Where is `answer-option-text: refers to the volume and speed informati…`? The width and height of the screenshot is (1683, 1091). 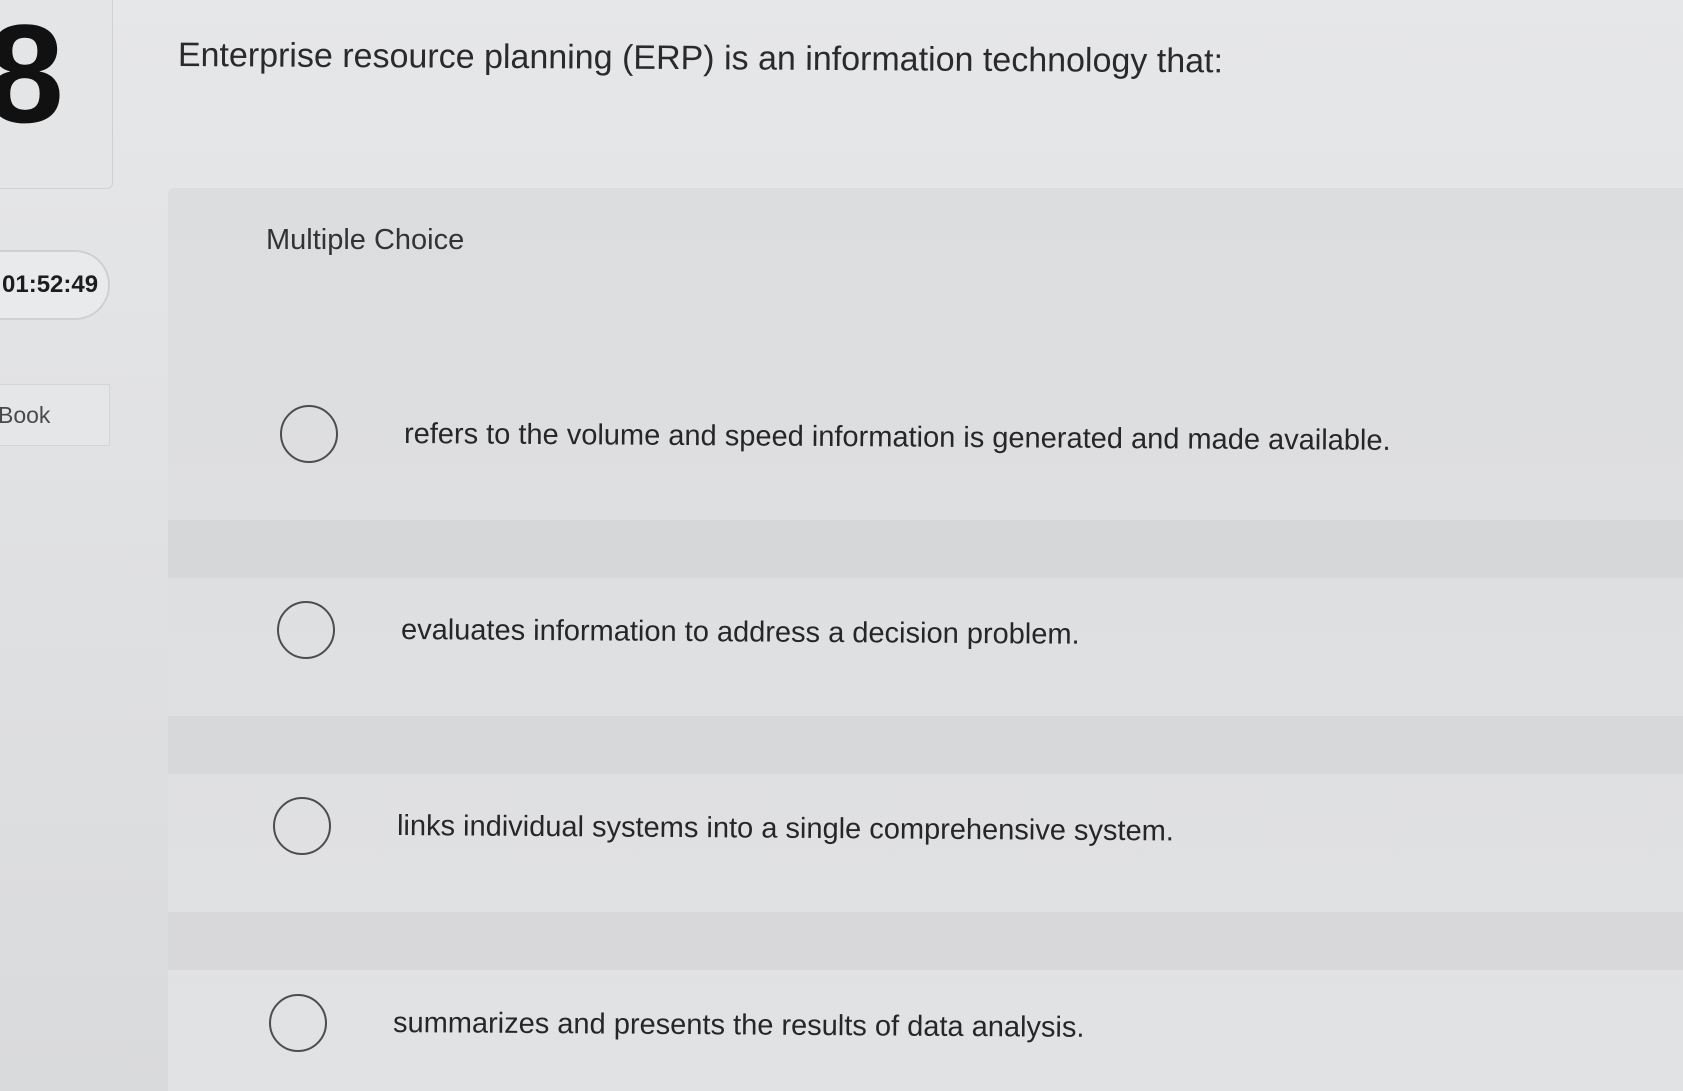 answer-option-text: refers to the volume and speed informati… is located at coordinates (897, 438).